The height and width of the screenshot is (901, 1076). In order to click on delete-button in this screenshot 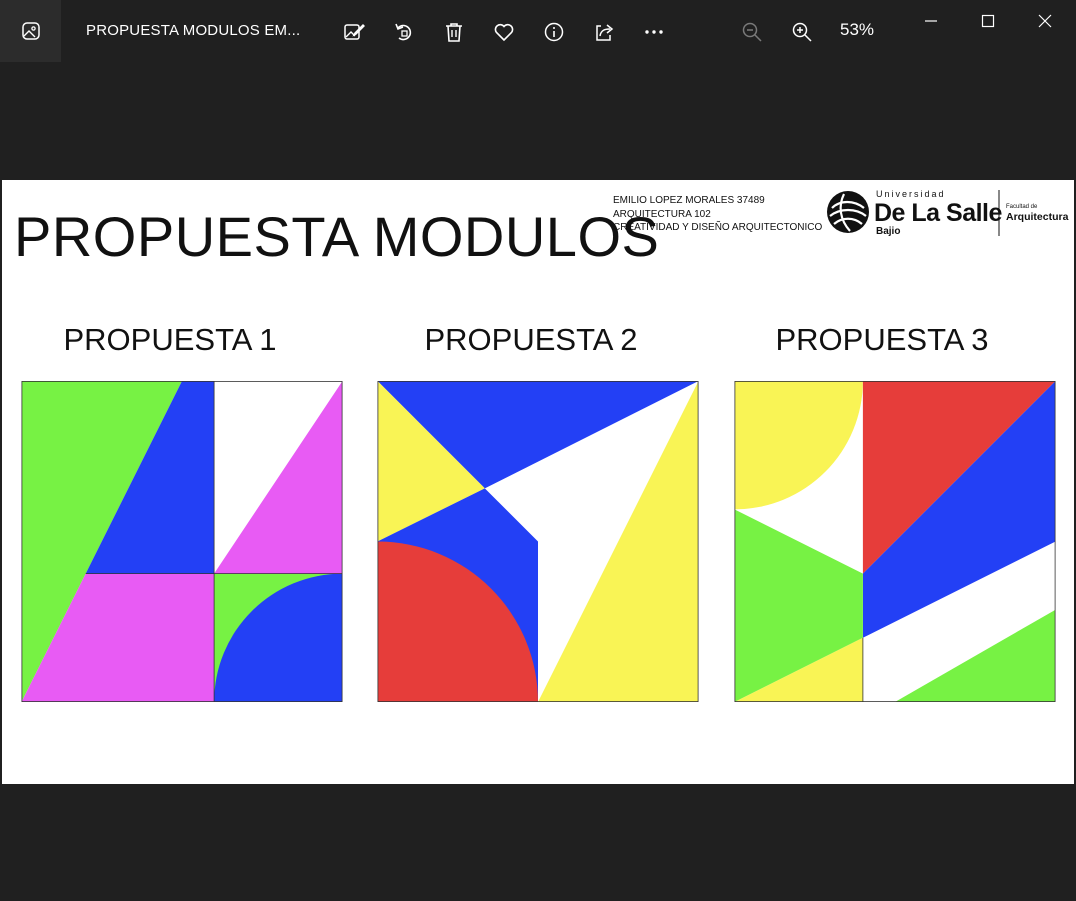, I will do `click(454, 32)`.